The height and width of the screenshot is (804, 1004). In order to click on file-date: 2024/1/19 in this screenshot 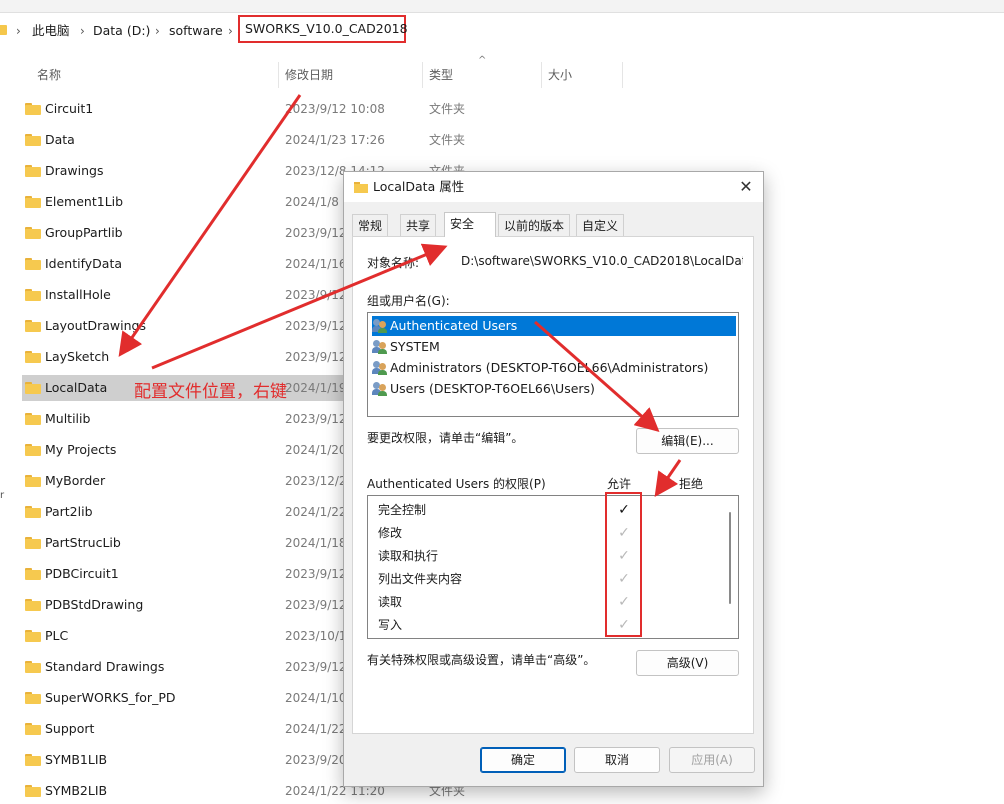, I will do `click(316, 388)`.